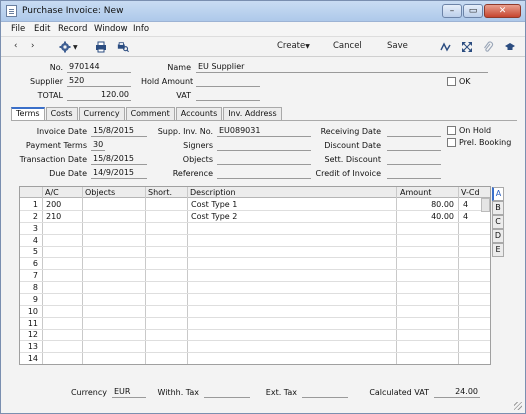 This screenshot has width=526, height=414. What do you see at coordinates (470, 192) in the screenshot?
I see `col-vcd: V-Cd` at bounding box center [470, 192].